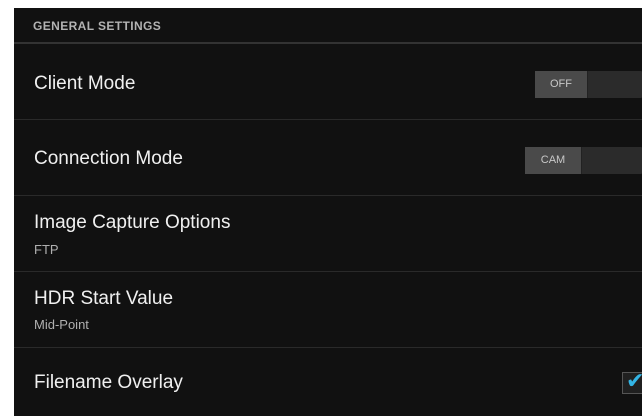 The height and width of the screenshot is (416, 642). What do you see at coordinates (328, 26) in the screenshot?
I see `section-header: GENERAL SETTINGS` at bounding box center [328, 26].